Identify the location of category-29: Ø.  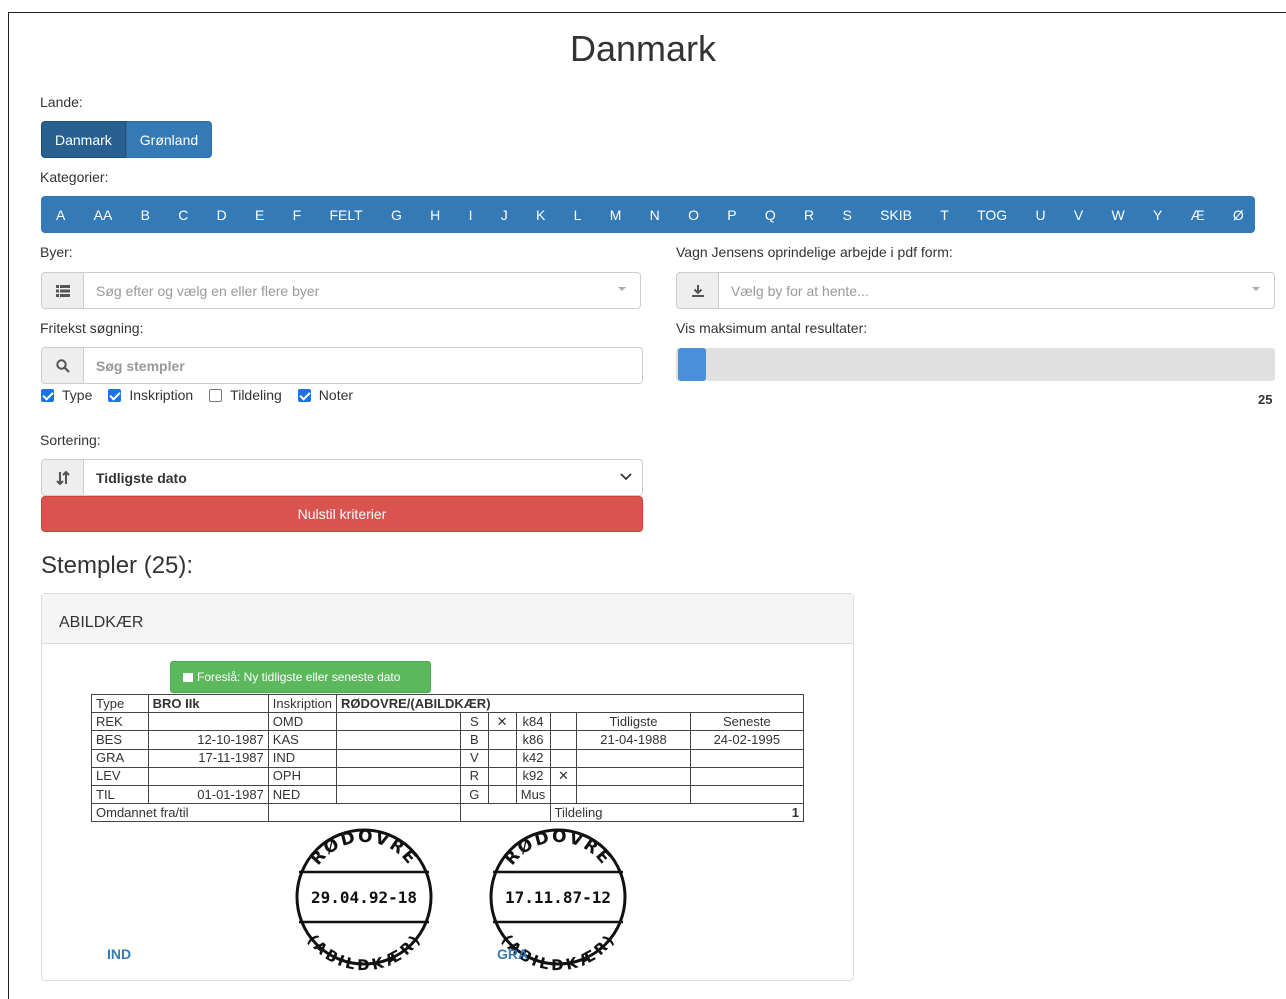
(1238, 215).